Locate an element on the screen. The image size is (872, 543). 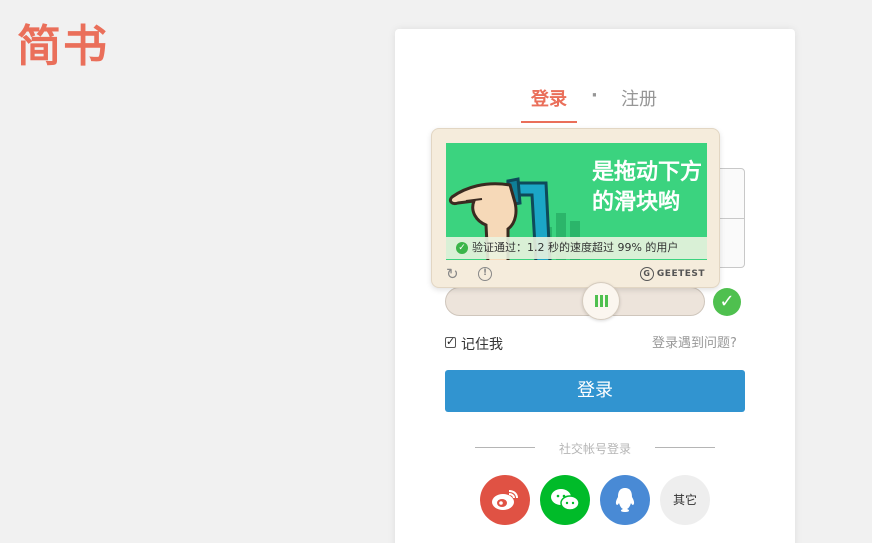
tab-register: 注册 is located at coordinates (639, 98).